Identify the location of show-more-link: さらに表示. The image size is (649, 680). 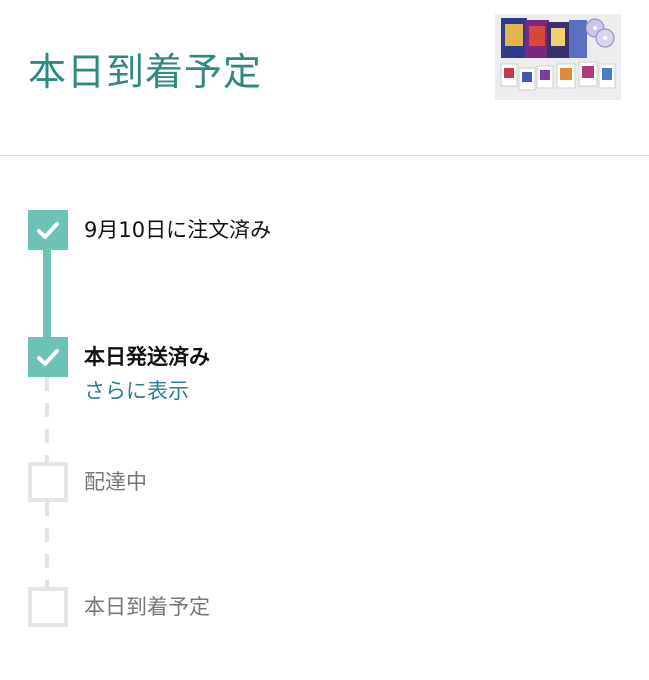
(136, 391).